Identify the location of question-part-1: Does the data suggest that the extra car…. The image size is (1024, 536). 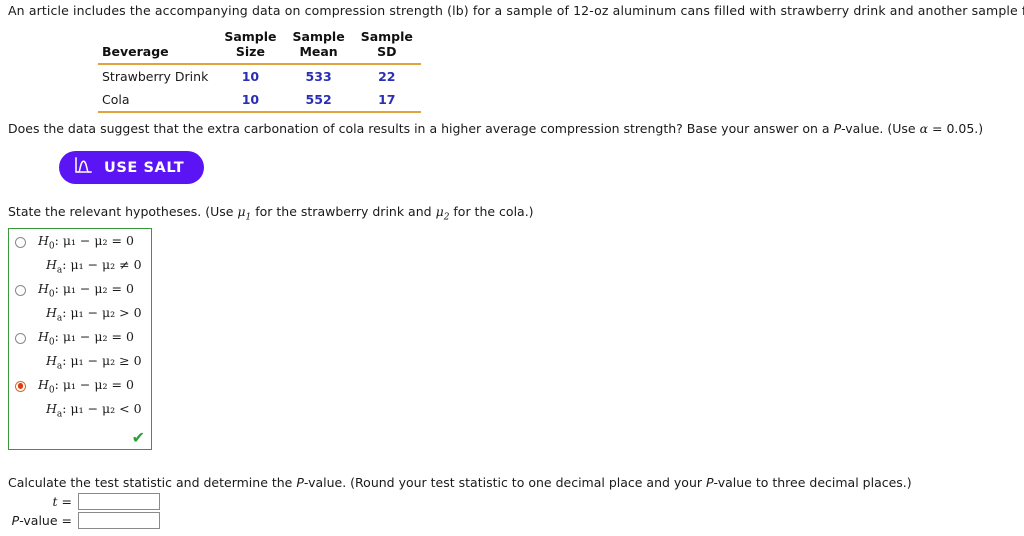
(421, 128).